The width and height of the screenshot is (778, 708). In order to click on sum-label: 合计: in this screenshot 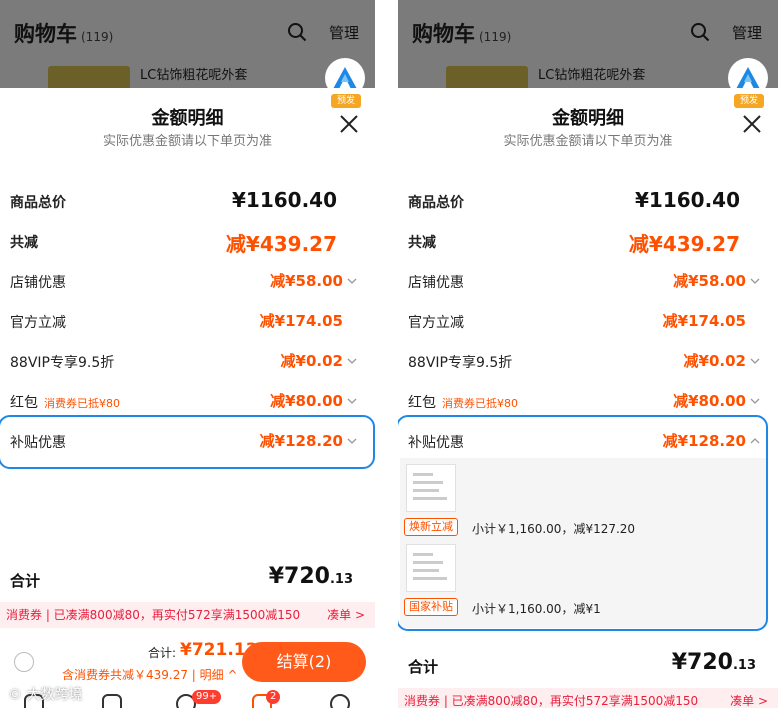, I will do `click(162, 653)`.